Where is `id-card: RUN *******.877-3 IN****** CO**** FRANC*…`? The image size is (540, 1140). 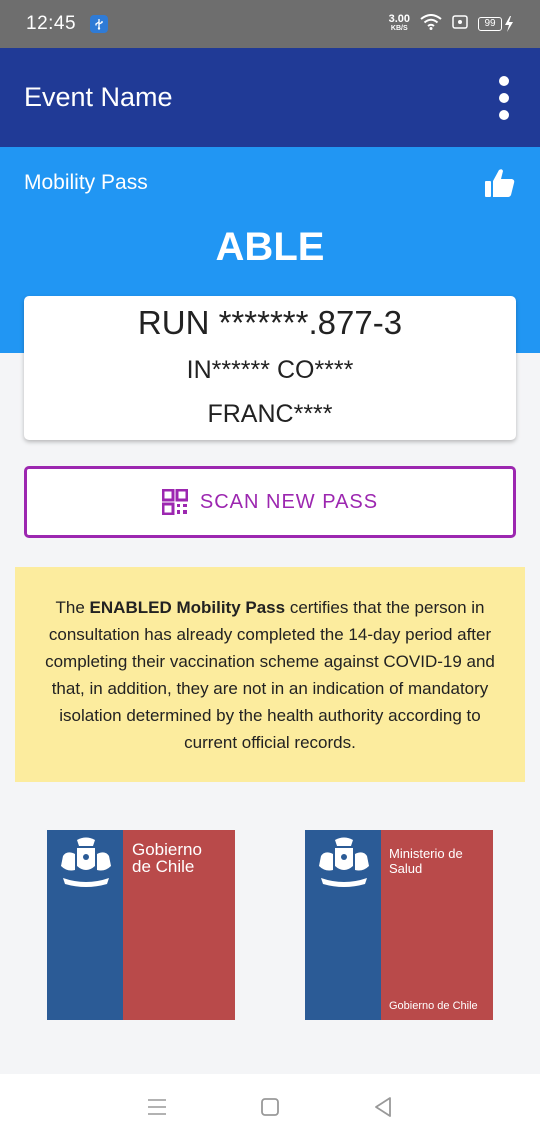 id-card: RUN *******.877-3 IN****** CO**** FRANC*… is located at coordinates (270, 368).